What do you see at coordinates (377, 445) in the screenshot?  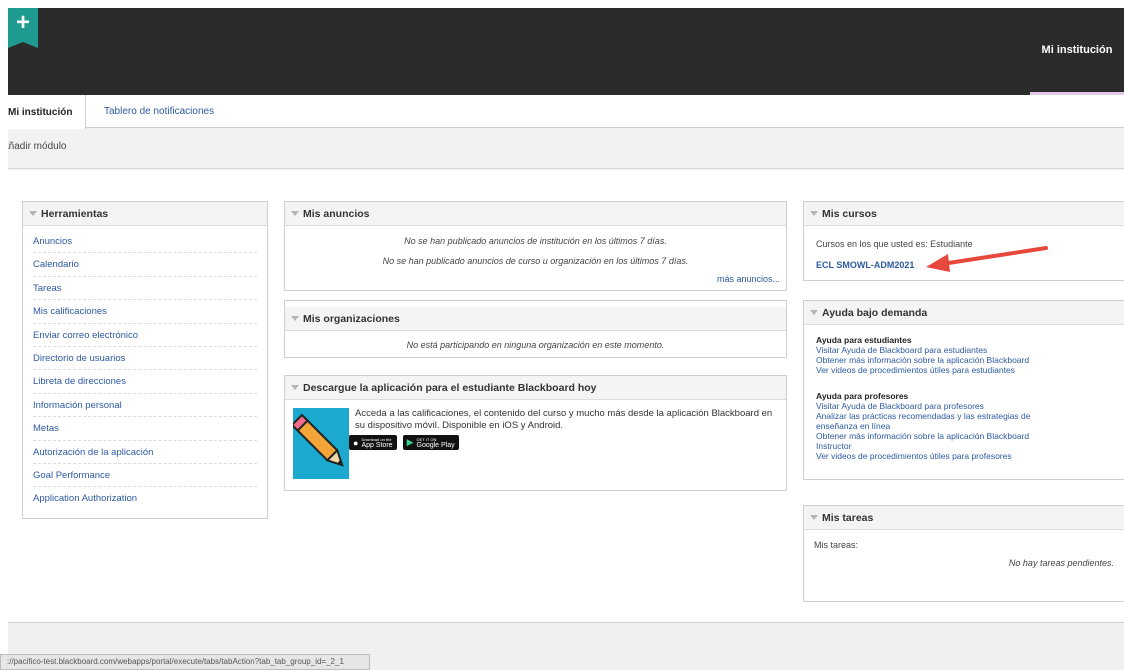 I see `badge-text: App Store` at bounding box center [377, 445].